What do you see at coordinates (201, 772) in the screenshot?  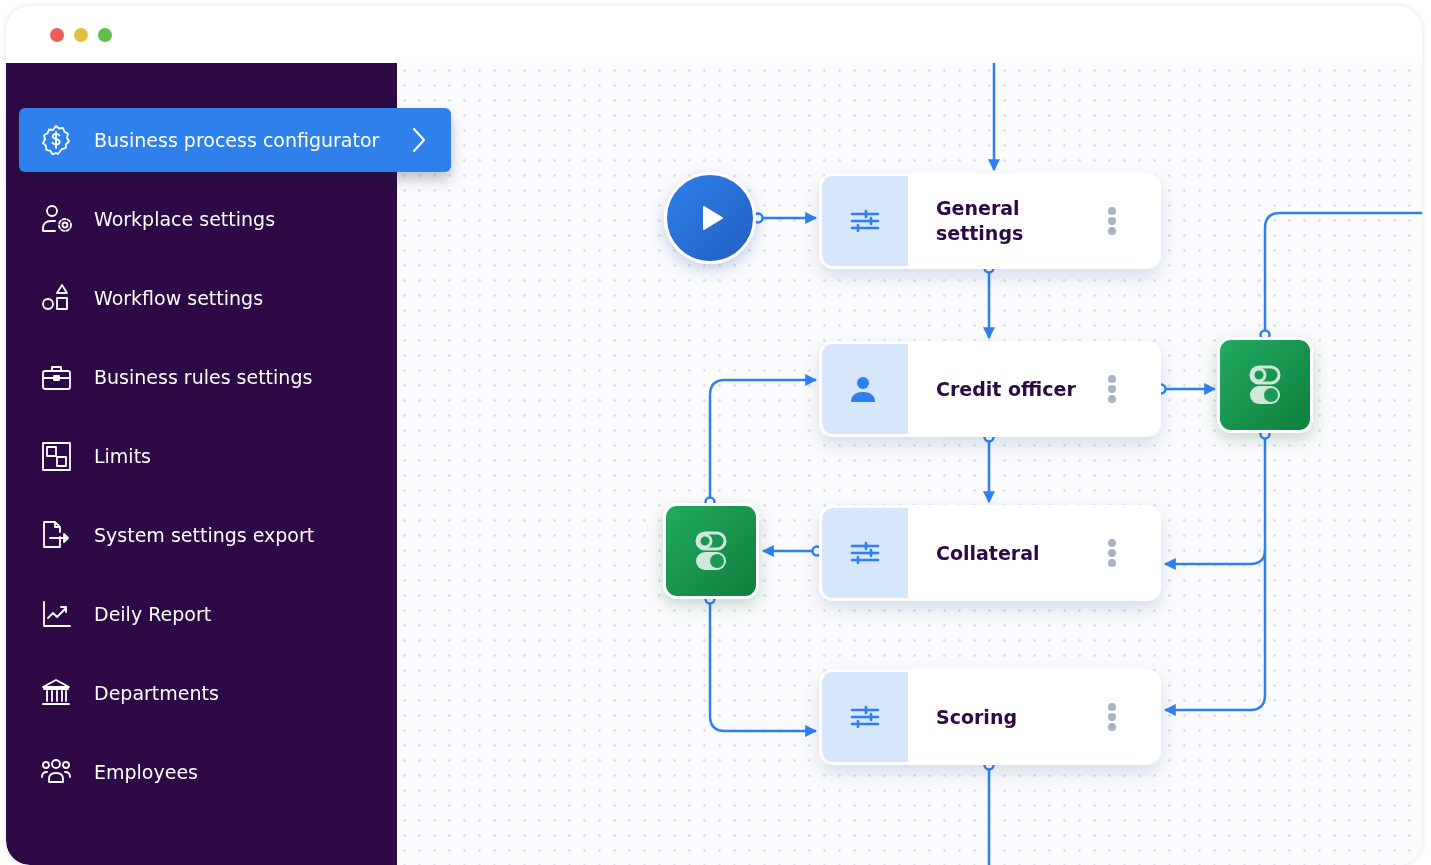 I see `sidebar-item: Employees` at bounding box center [201, 772].